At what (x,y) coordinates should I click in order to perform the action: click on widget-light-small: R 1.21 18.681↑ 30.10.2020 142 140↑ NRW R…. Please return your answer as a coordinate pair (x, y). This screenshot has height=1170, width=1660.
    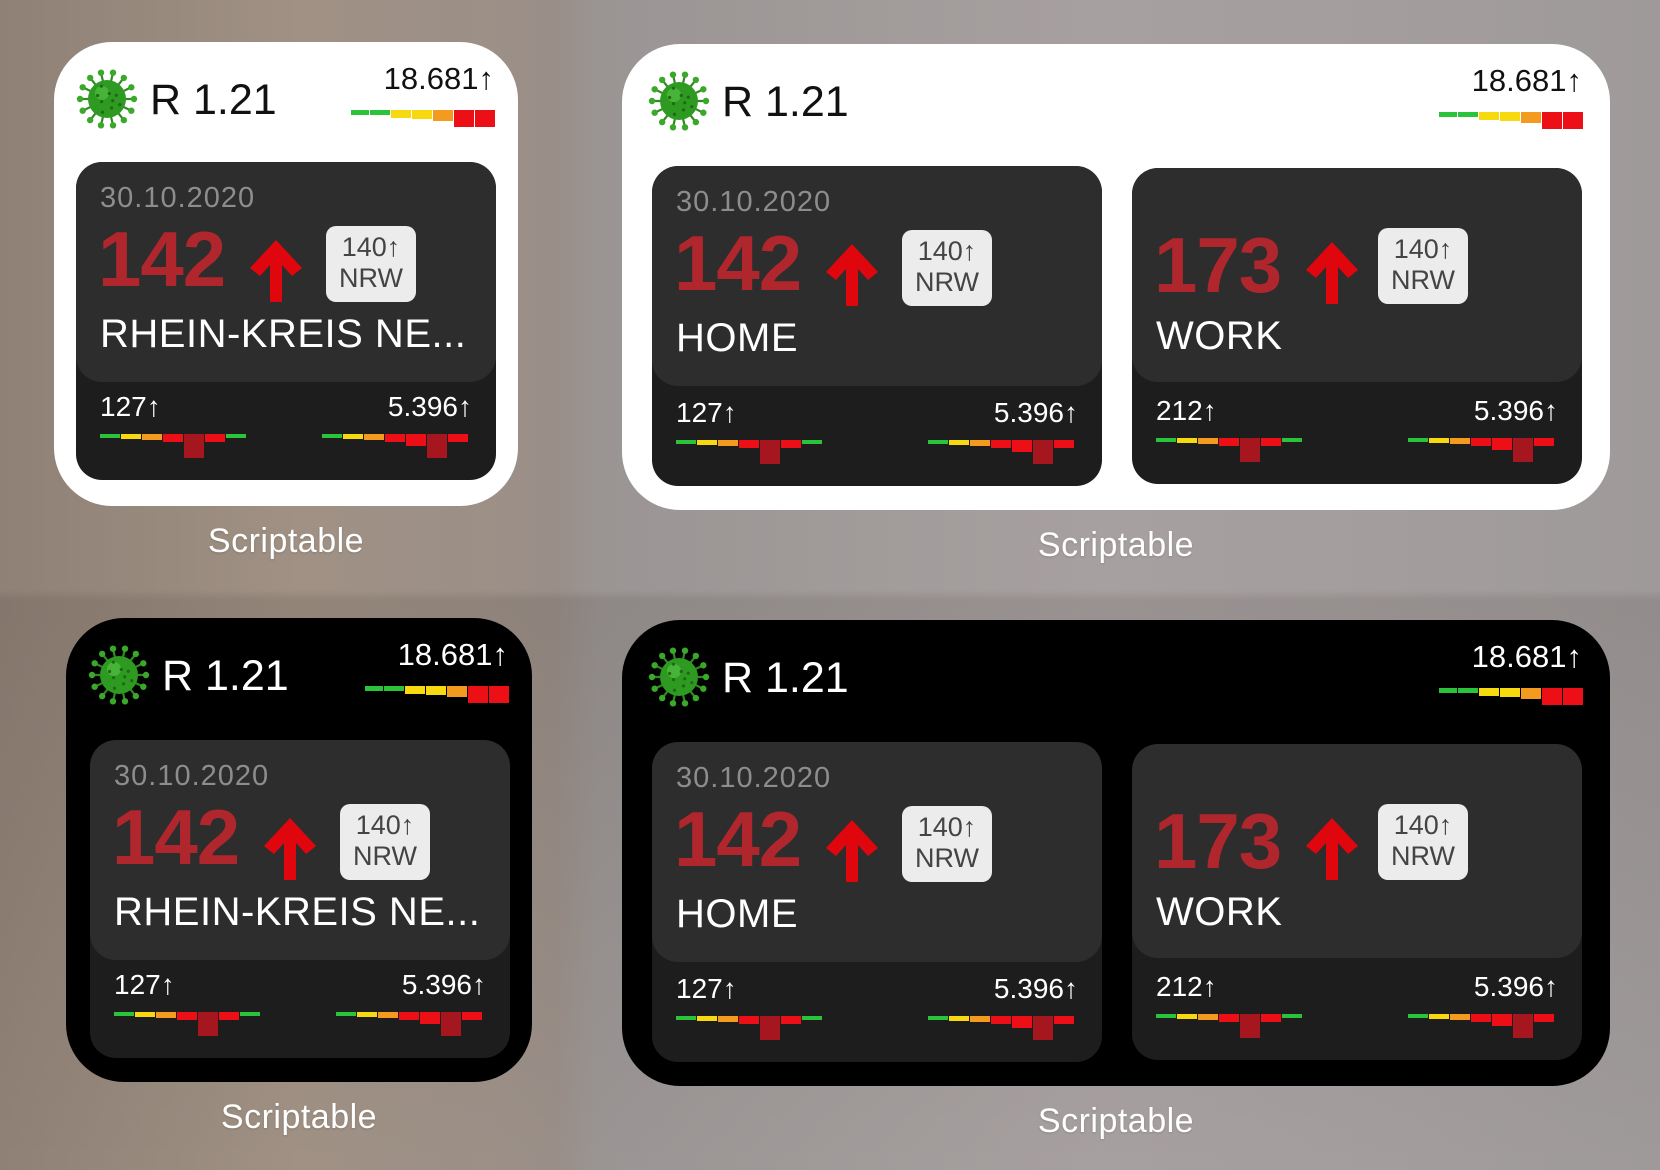
    Looking at the image, I should click on (286, 274).